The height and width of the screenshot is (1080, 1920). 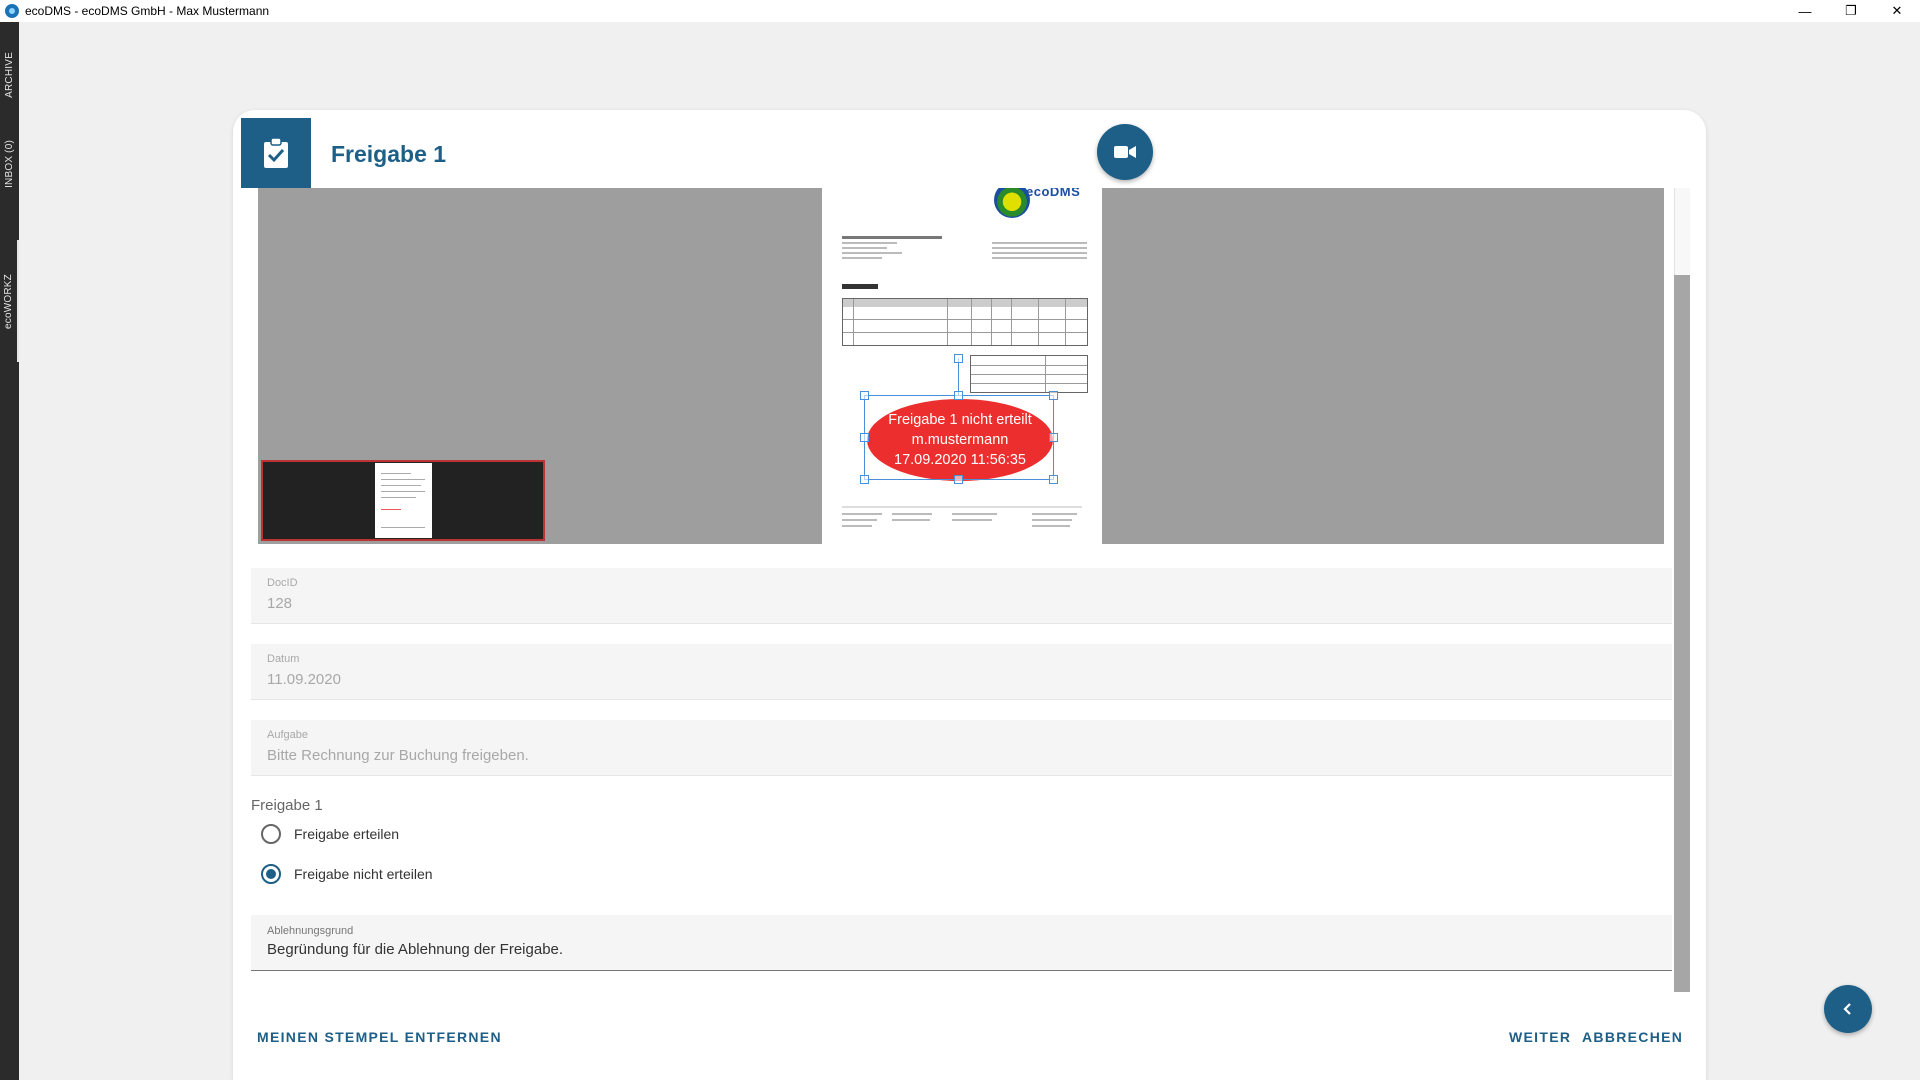 I want to click on radio-approve: Freigabe erteilen, so click(x=330, y=834).